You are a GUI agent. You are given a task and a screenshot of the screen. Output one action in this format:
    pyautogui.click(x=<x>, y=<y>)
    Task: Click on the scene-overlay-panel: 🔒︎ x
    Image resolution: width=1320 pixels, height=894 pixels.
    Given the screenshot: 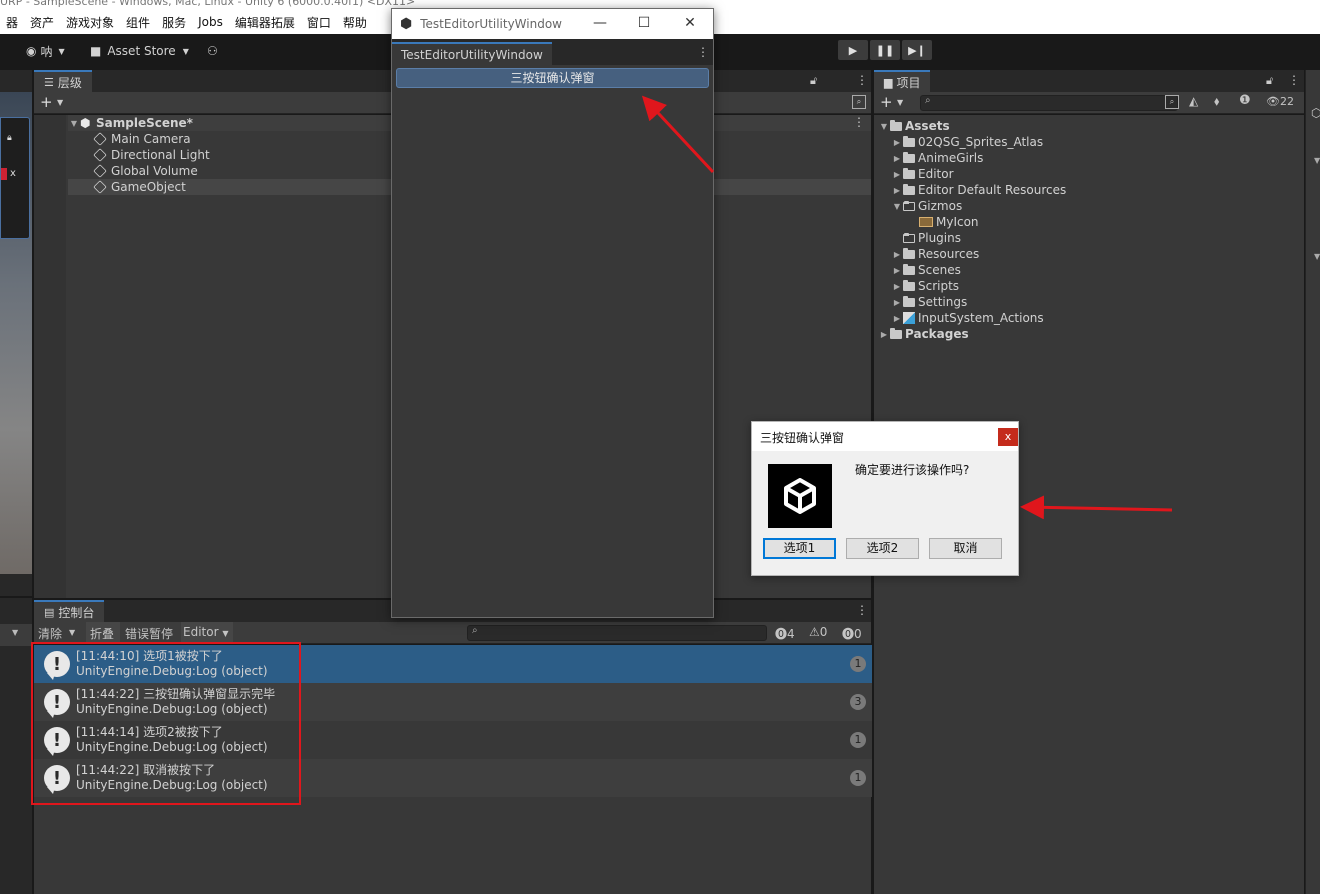 What is the action you would take?
    pyautogui.click(x=15, y=178)
    